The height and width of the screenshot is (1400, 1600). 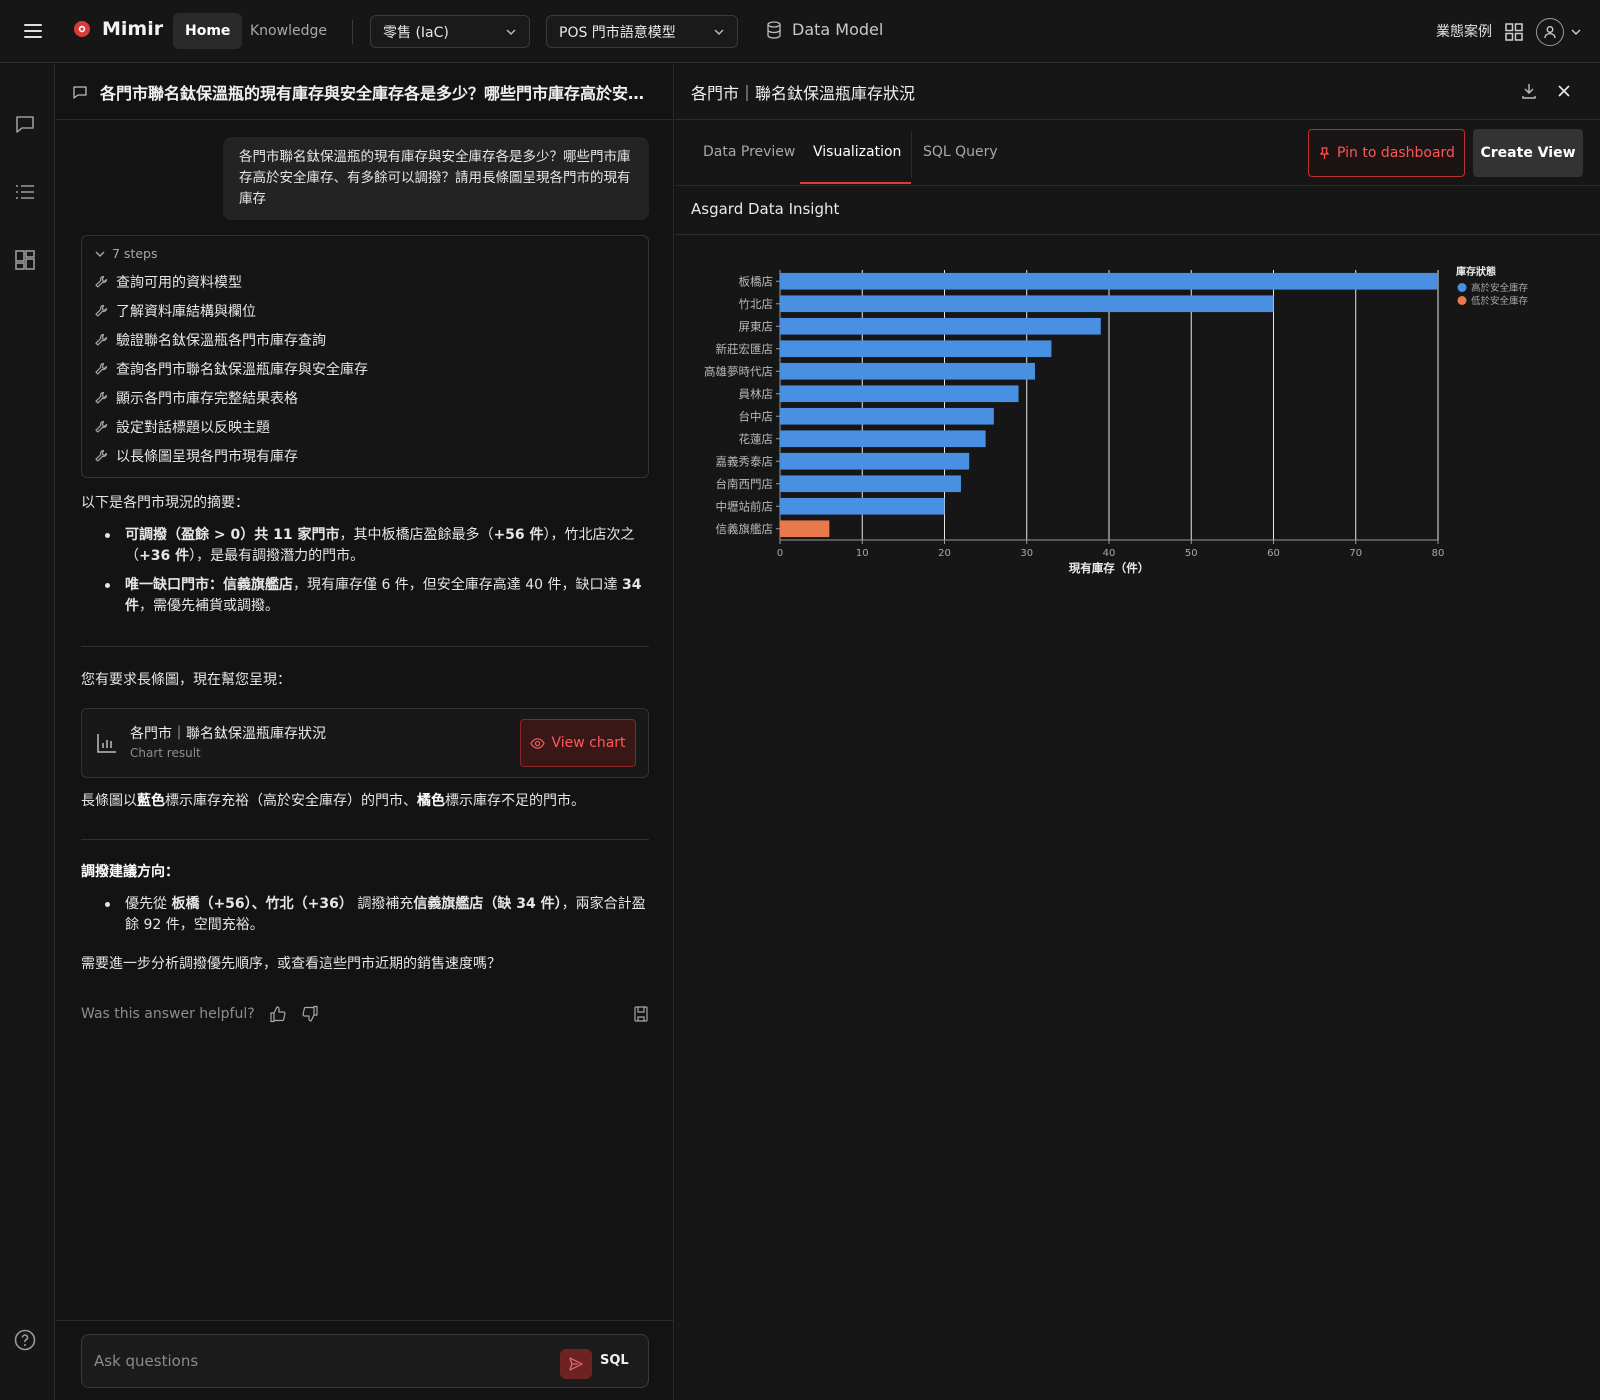 I want to click on menu-icon, so click(x=33, y=31).